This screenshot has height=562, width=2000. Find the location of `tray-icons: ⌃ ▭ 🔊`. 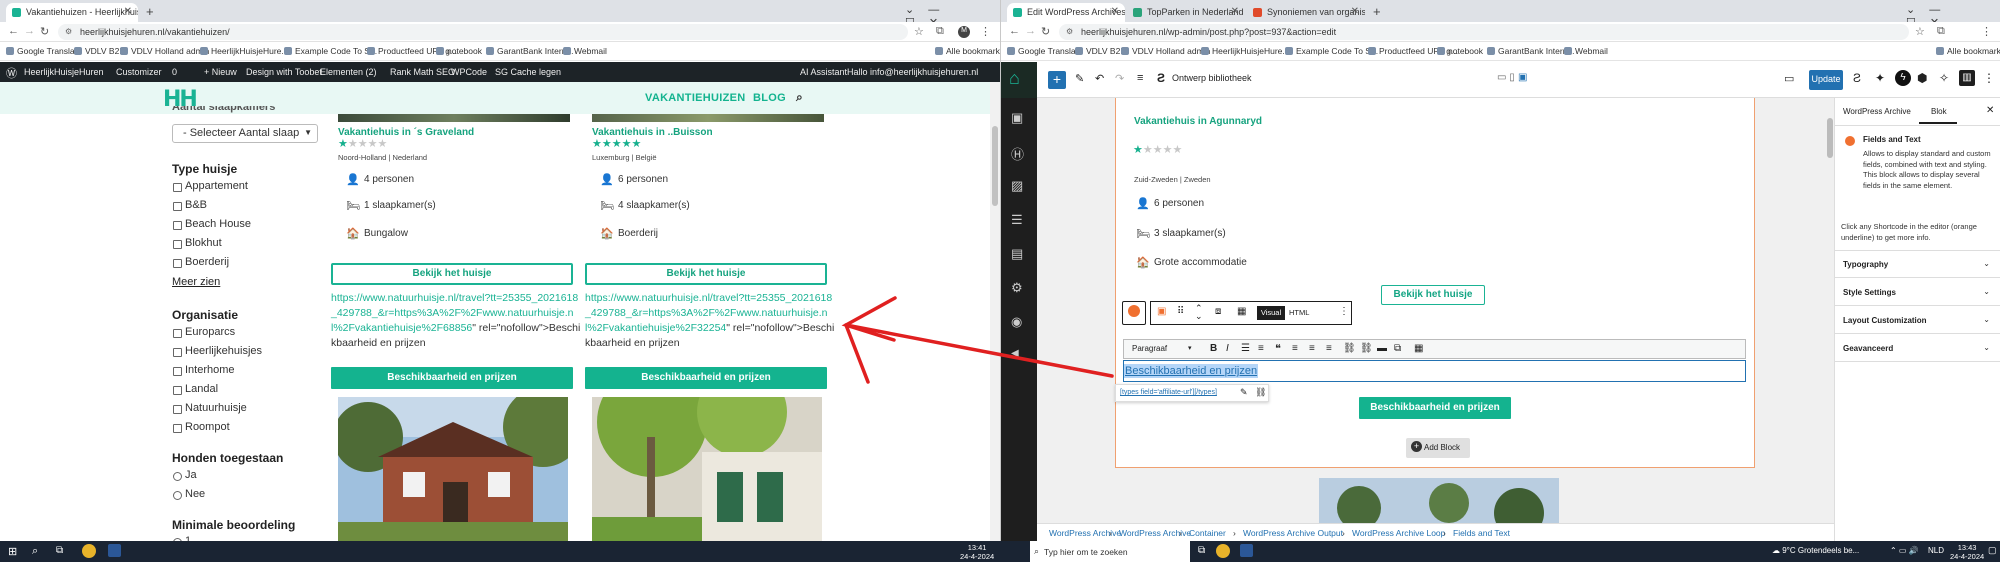

tray-icons: ⌃ ▭ 🔊 is located at coordinates (1904, 550).